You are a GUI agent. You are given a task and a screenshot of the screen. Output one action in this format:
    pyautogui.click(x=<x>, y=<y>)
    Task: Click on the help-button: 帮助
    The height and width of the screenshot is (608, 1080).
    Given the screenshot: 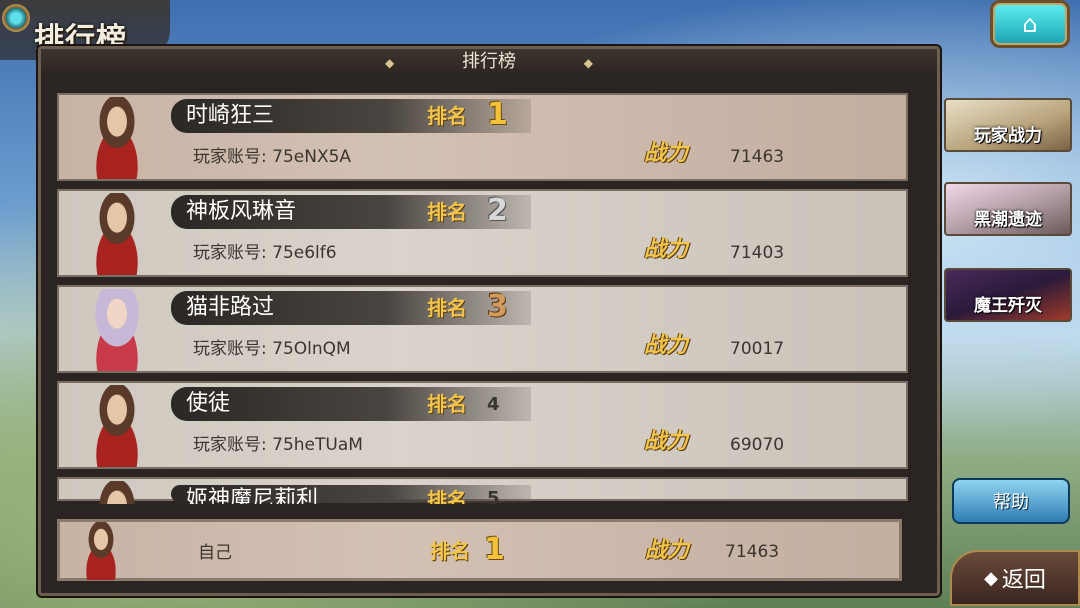 What is the action you would take?
    pyautogui.click(x=1011, y=501)
    